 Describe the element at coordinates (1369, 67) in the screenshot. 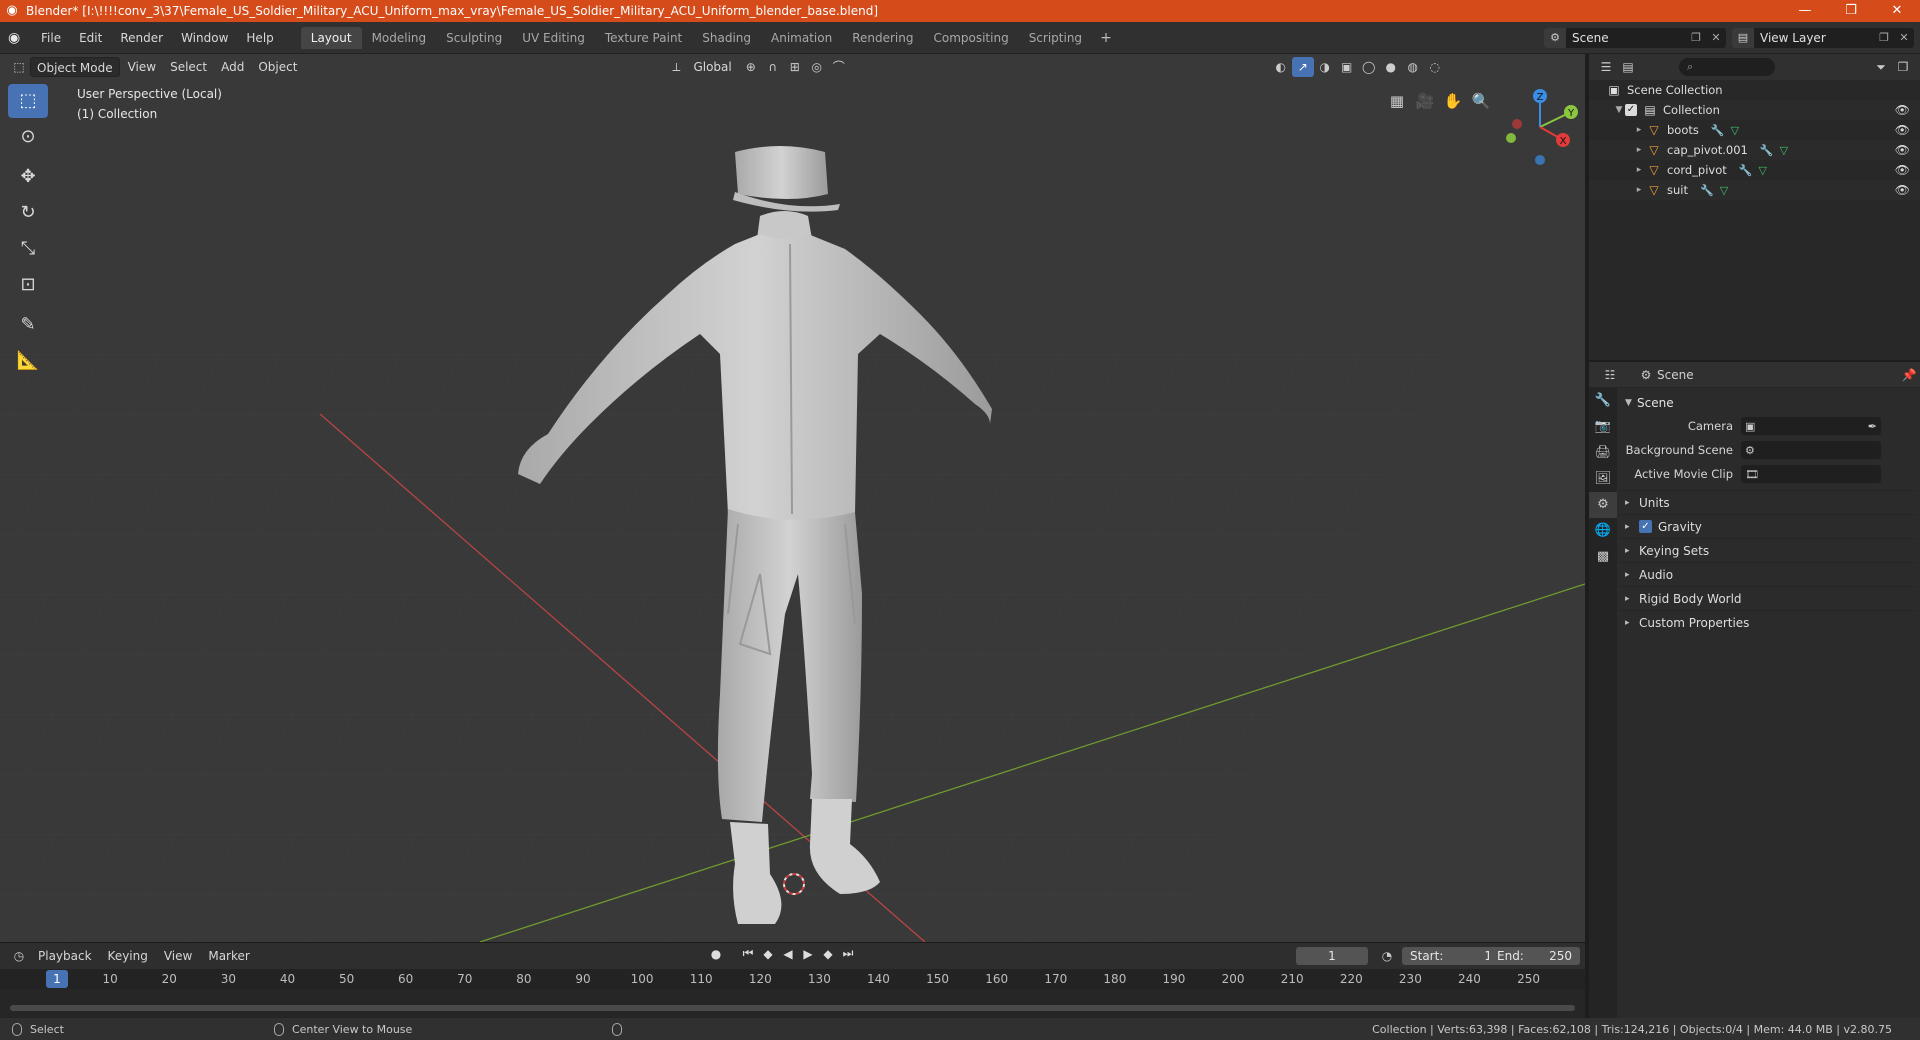

I see `wireframe-shading-icon: ◯` at that location.